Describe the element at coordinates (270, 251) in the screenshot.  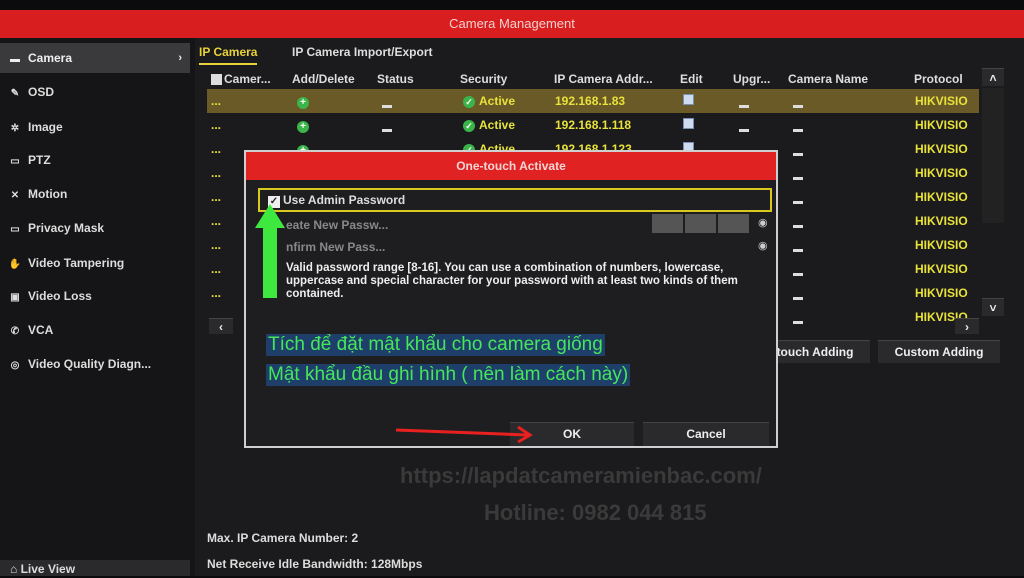
I see `green-arrow-icon` at that location.